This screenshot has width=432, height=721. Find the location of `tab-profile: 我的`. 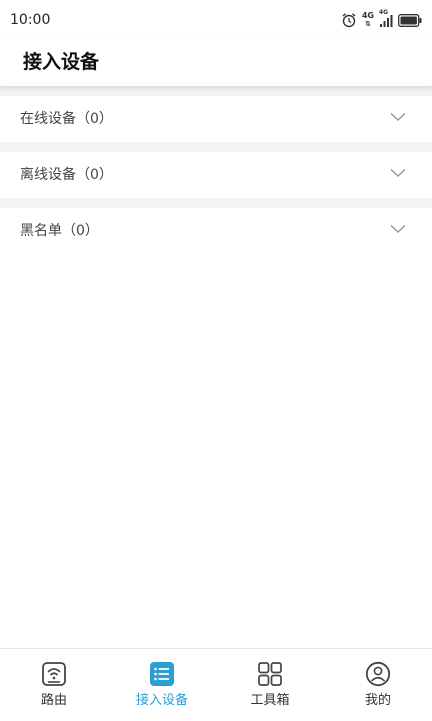

tab-profile: 我的 is located at coordinates (378, 685).